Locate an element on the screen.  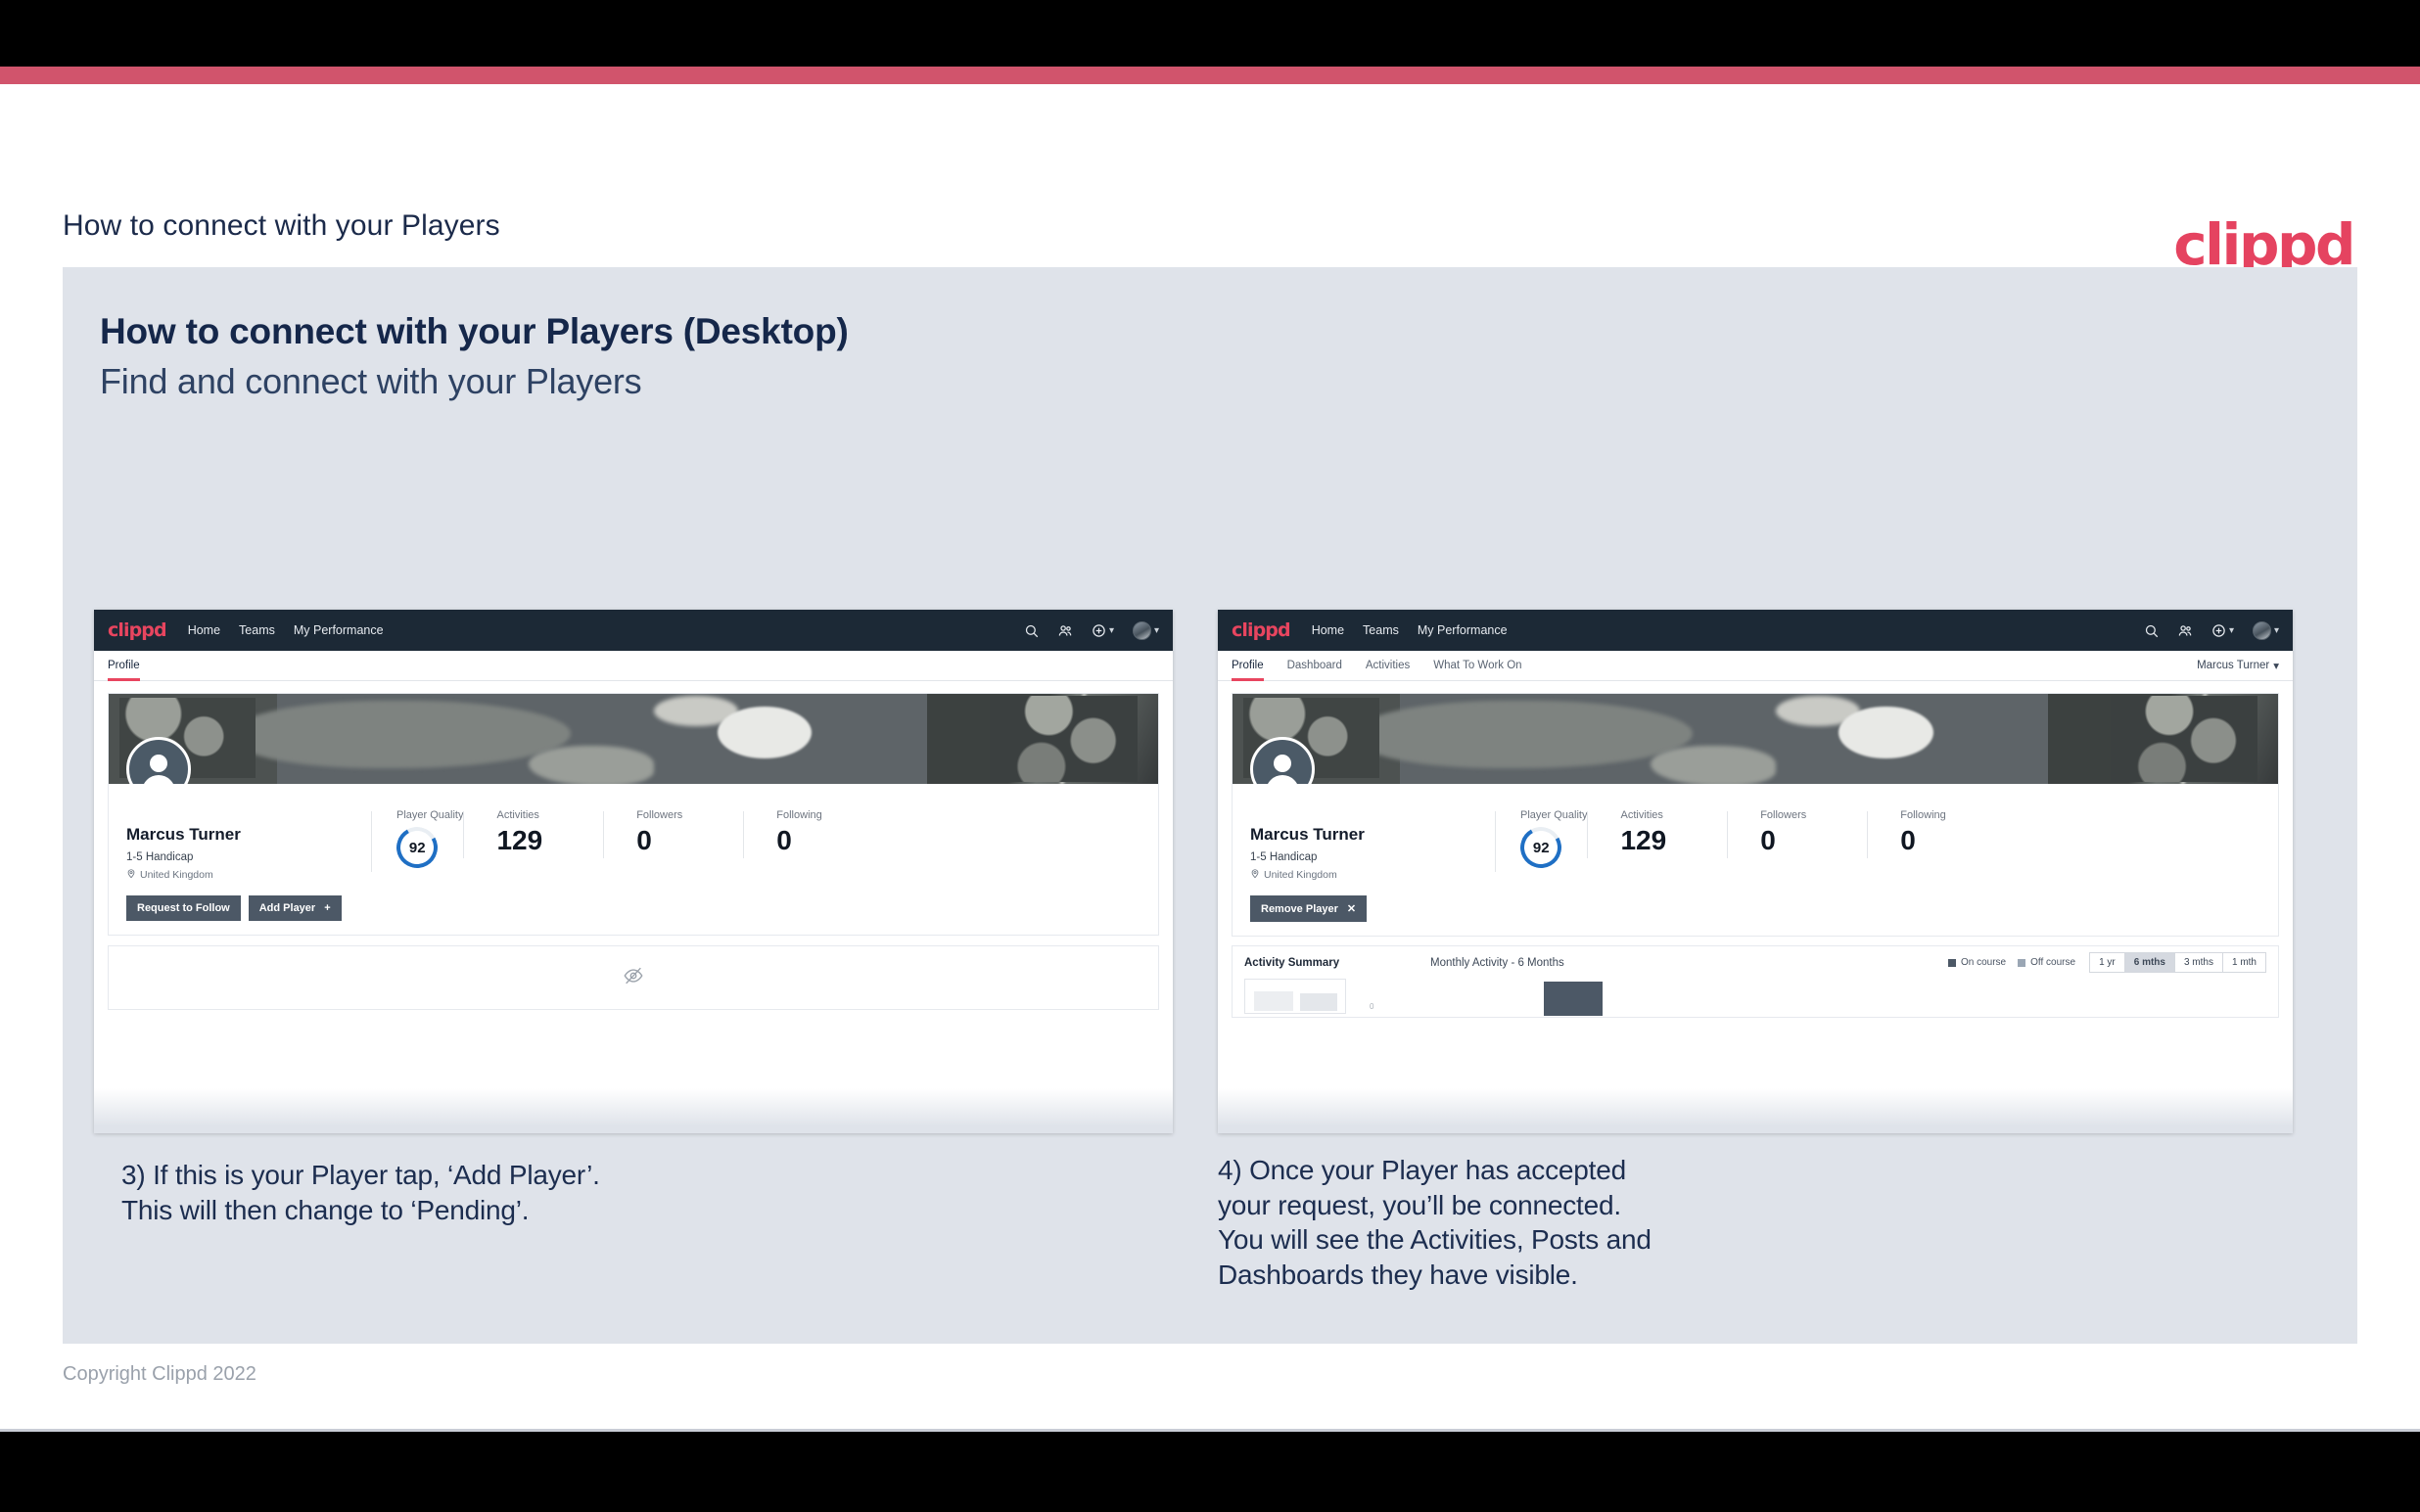
nav-link-teams-right: Teams is located at coordinates (1381, 630).